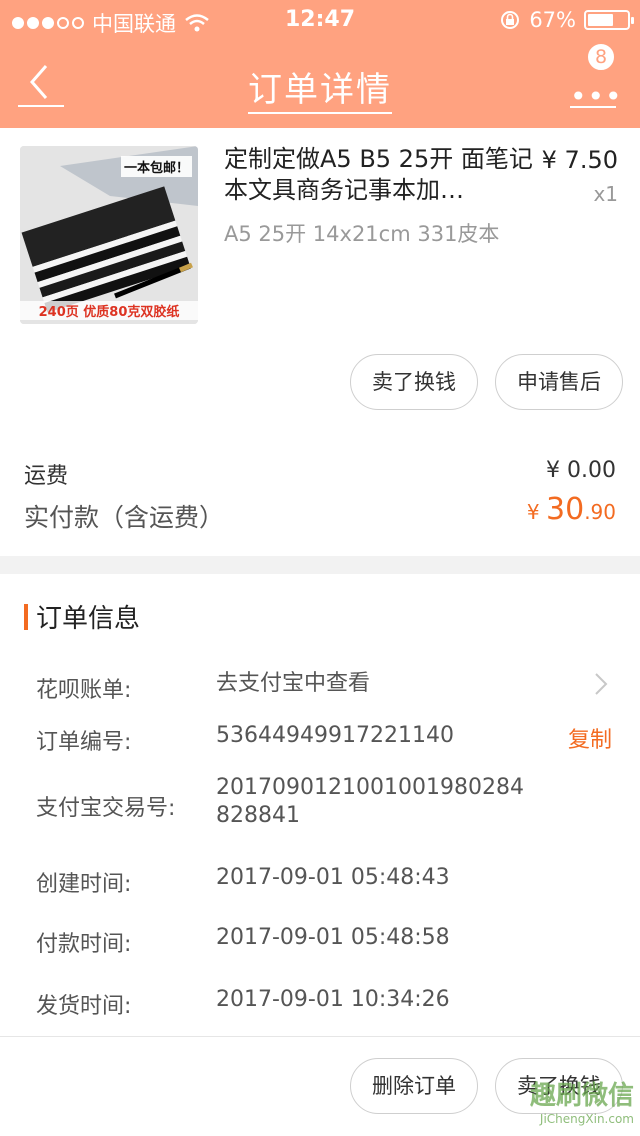  I want to click on battery-fill, so click(600, 20).